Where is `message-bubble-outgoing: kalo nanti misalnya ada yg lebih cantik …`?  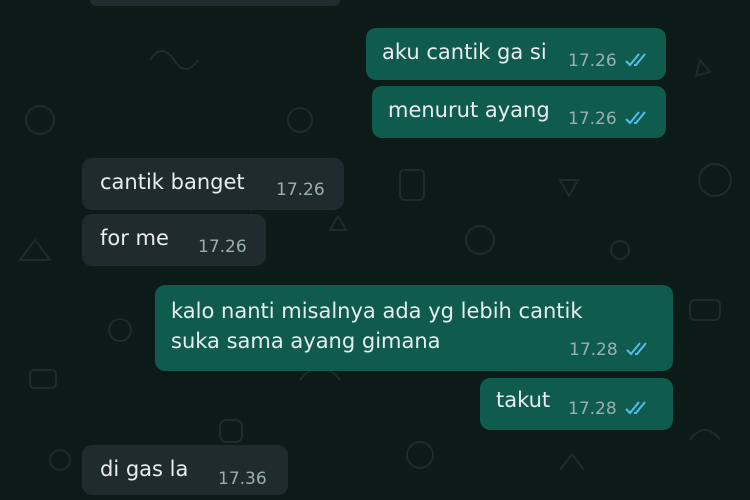 message-bubble-outgoing: kalo nanti misalnya ada yg lebih cantik … is located at coordinates (414, 328).